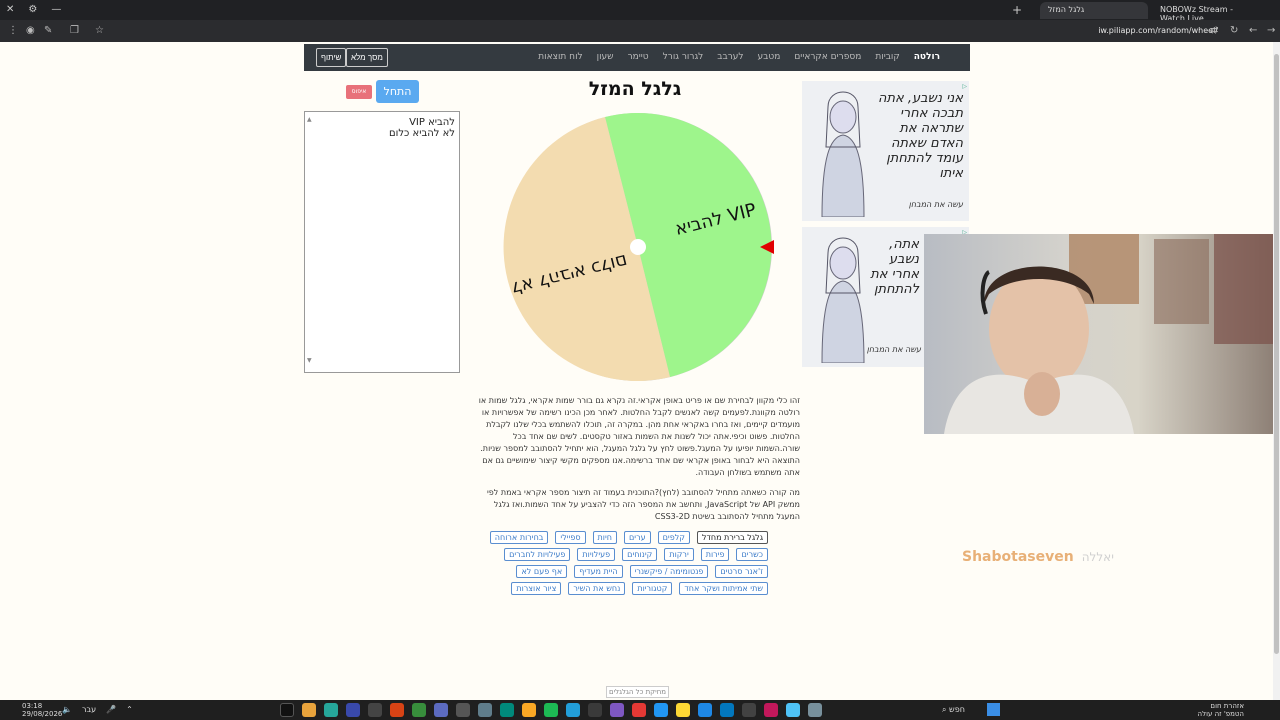  Describe the element at coordinates (1234, 30) in the screenshot. I see `reload-icon: ↻` at that location.